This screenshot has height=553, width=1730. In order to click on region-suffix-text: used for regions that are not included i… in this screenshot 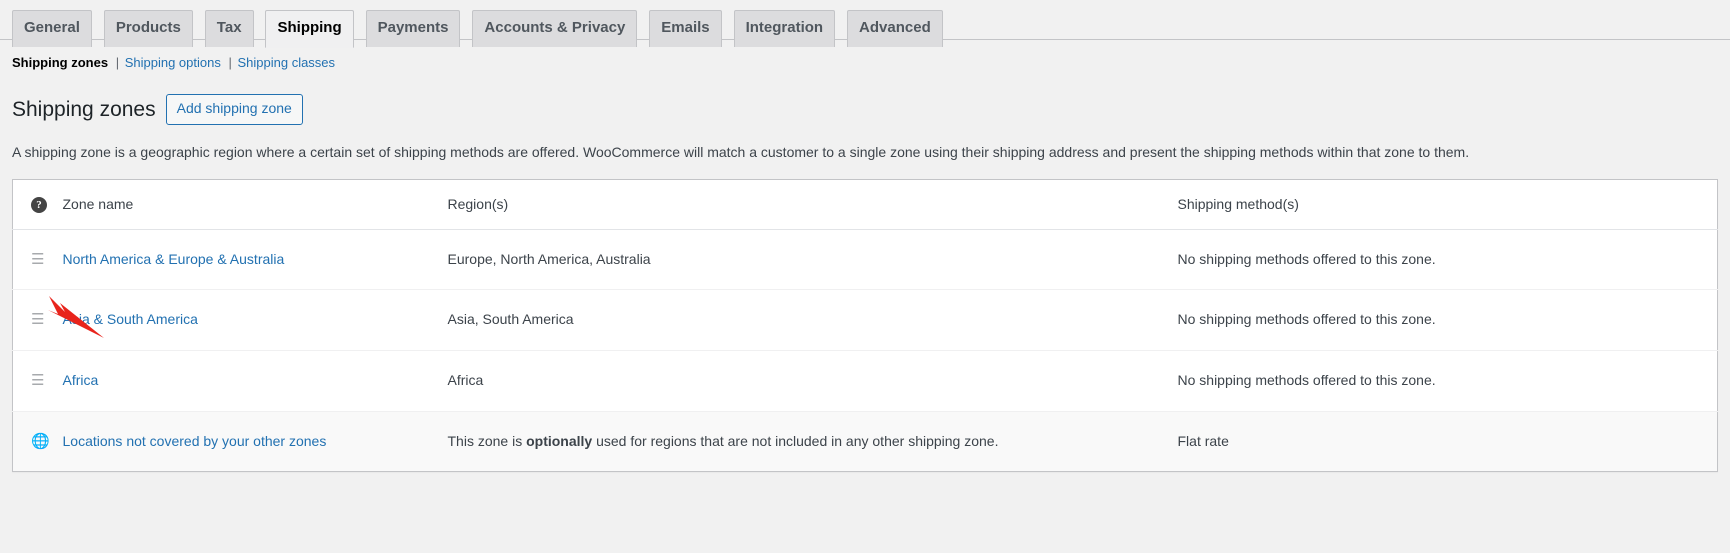, I will do `click(795, 440)`.